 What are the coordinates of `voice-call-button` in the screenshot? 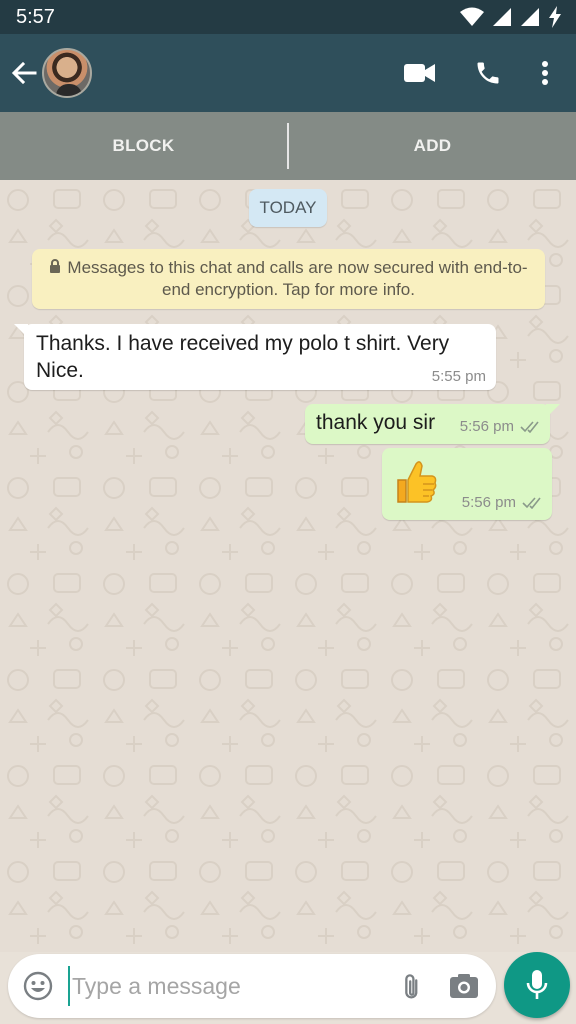 It's located at (488, 73).